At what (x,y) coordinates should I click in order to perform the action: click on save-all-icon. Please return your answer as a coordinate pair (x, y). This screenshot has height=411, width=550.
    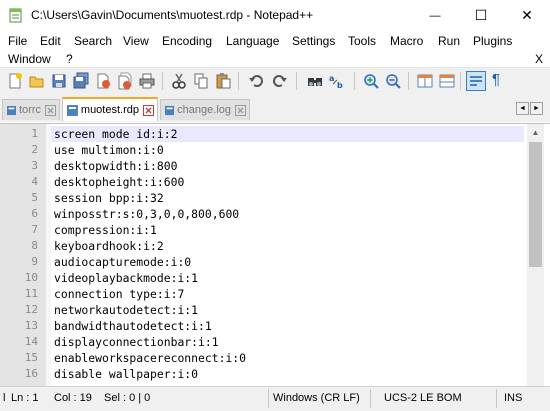
    Looking at the image, I should click on (81, 81).